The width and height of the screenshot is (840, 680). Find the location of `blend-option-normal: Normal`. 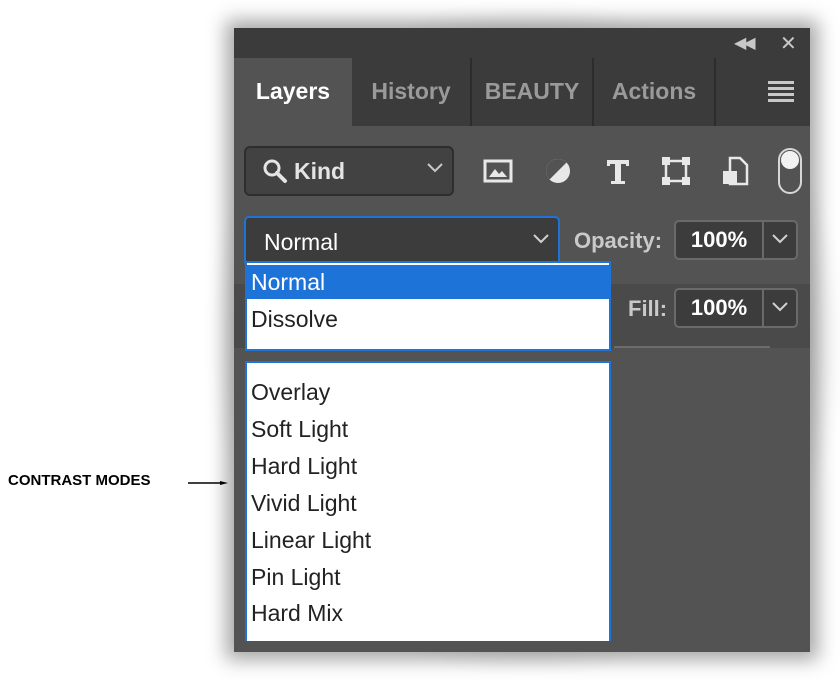

blend-option-normal: Normal is located at coordinates (428, 282).